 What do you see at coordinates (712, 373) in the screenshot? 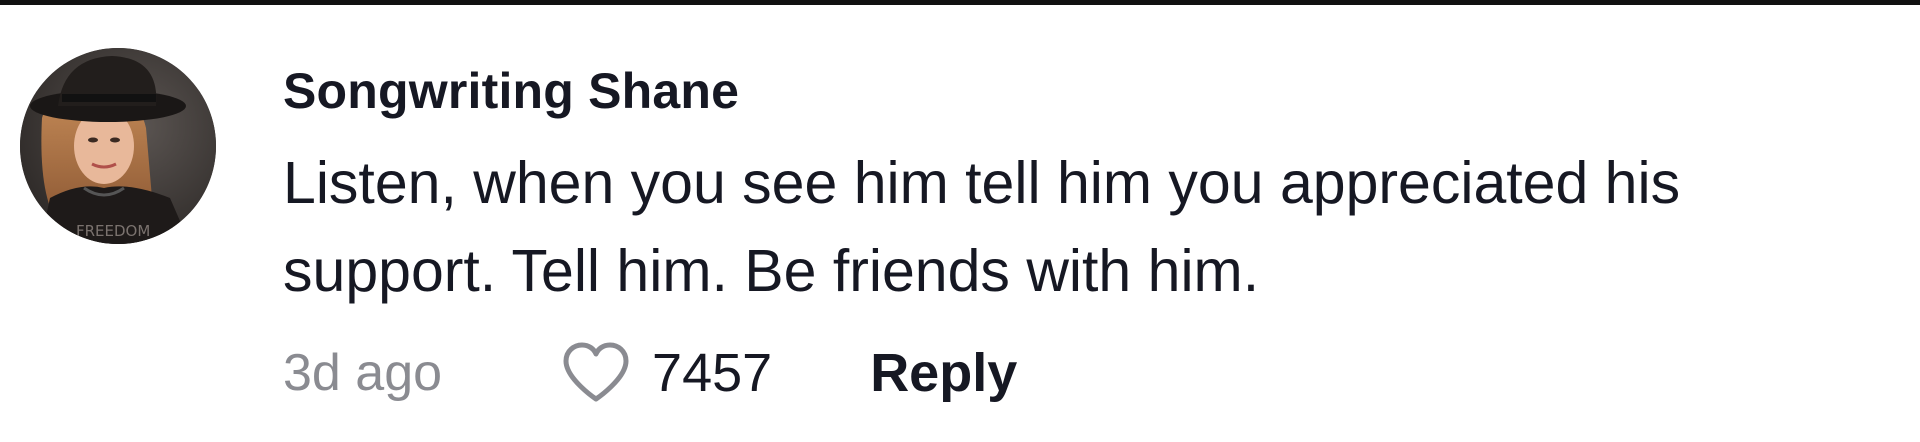
I see `like-count: 7457` at bounding box center [712, 373].